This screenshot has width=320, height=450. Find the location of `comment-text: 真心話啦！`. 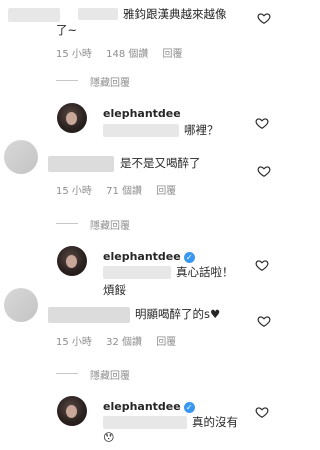

comment-text: 真心話啦！ is located at coordinates (205, 272).